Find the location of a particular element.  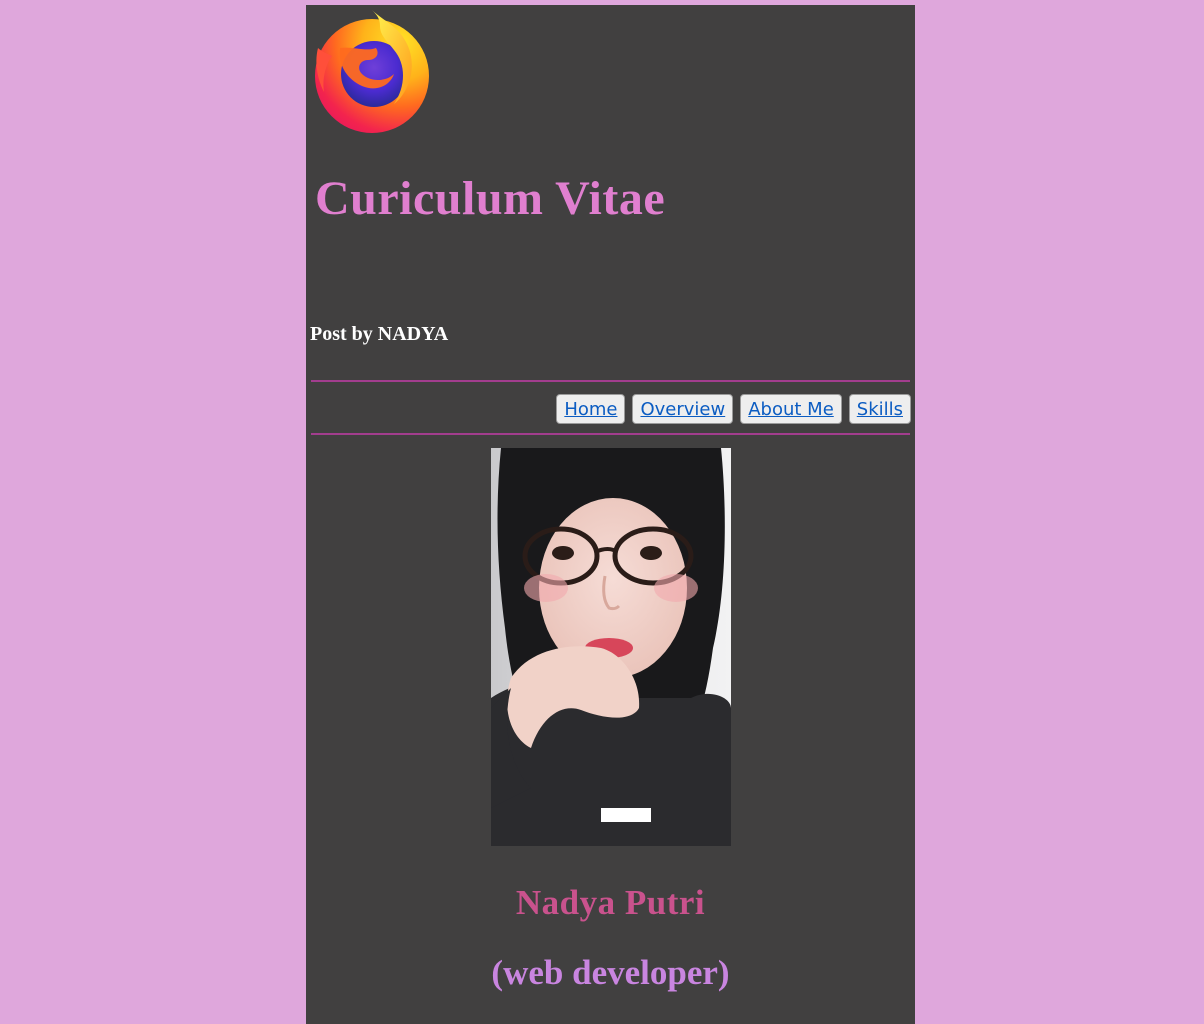

firefox-logo-icon is located at coordinates (372, 71).